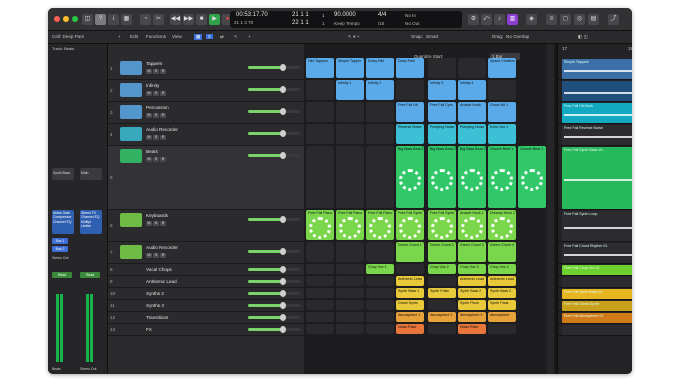 The image size is (680, 382). I want to click on loop-browser-icon: ◎, so click(579, 19).